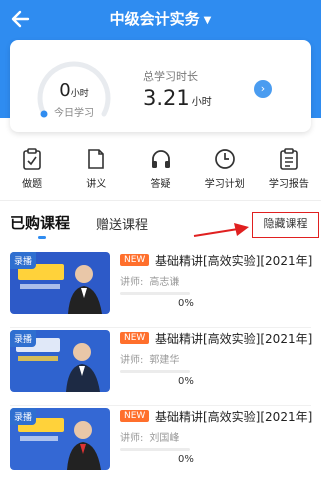  What do you see at coordinates (225, 159) in the screenshot?
I see `clock-icon` at bounding box center [225, 159].